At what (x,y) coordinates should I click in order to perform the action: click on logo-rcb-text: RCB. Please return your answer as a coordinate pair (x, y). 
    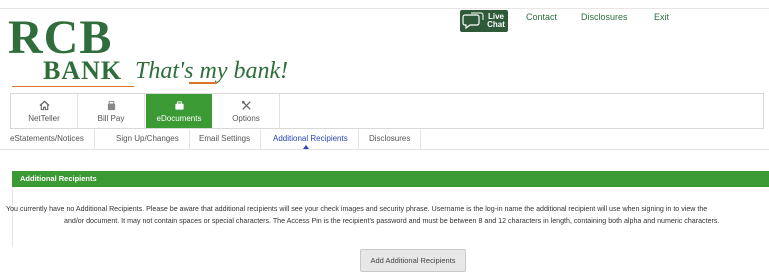
    Looking at the image, I should click on (60, 37).